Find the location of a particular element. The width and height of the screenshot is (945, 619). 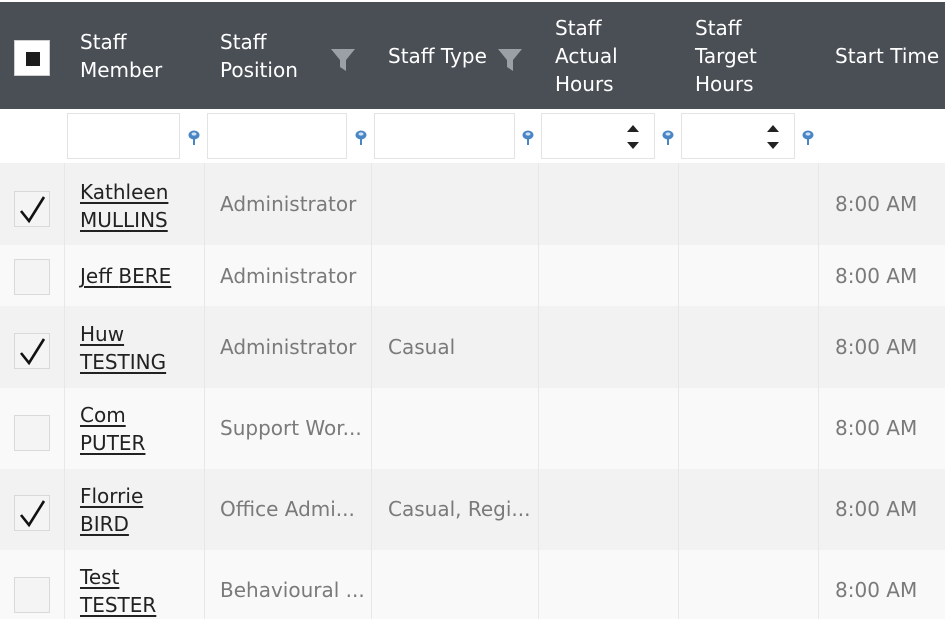

column-header-staff-member: Staff Member is located at coordinates (140, 55).